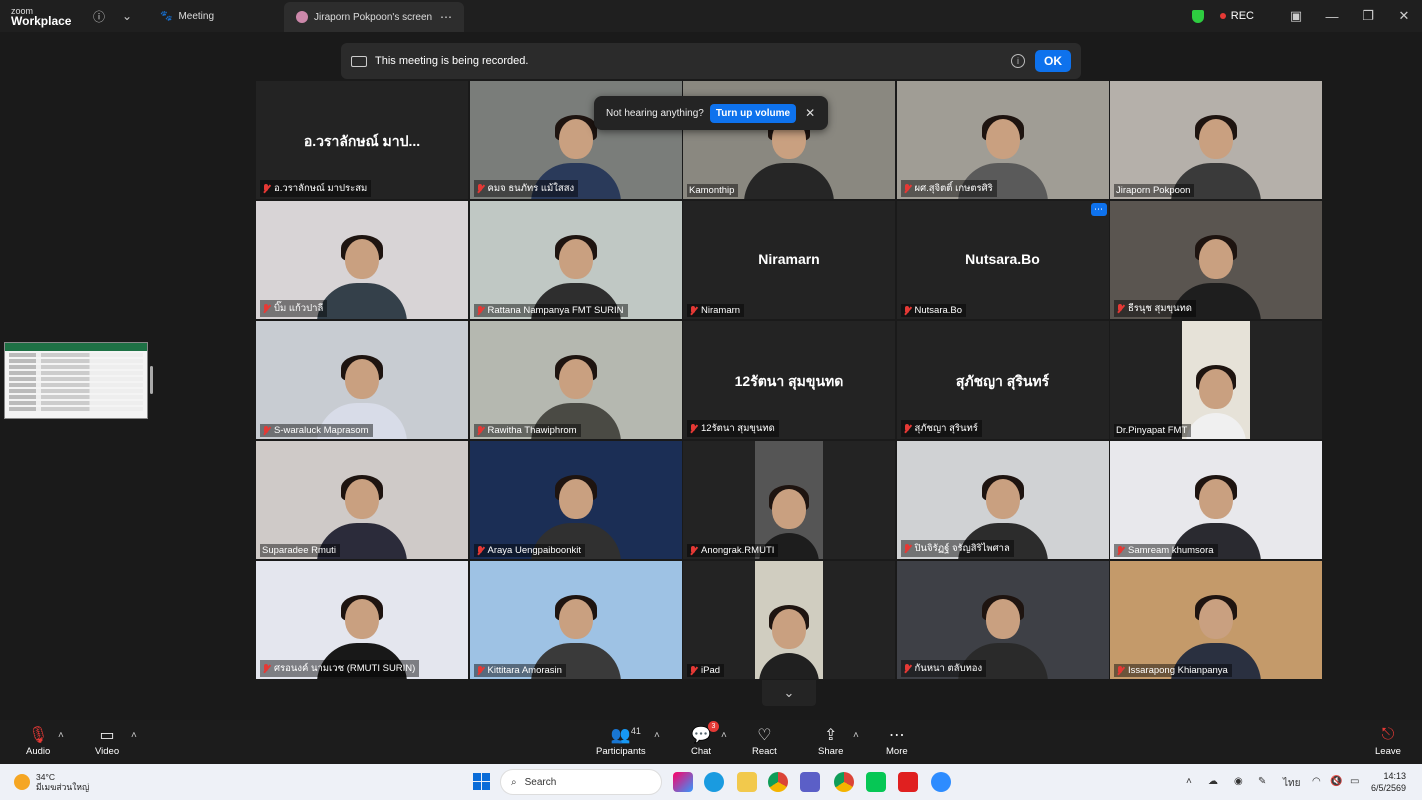  I want to click on zoom-app-icon, so click(941, 782).